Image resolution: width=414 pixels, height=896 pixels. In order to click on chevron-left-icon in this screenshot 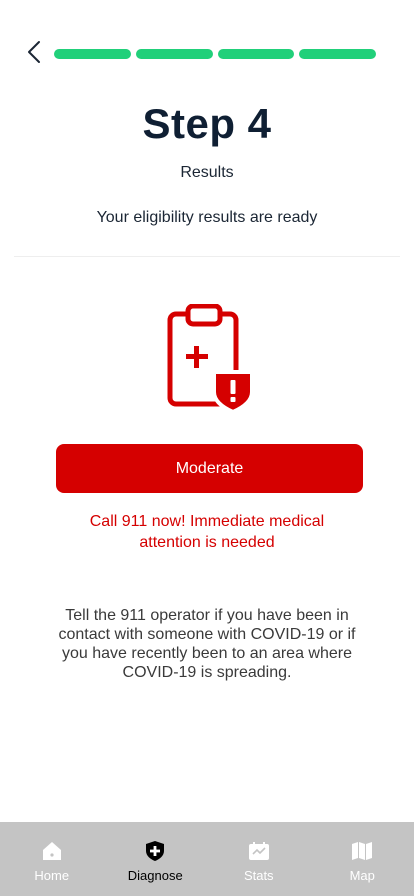, I will do `click(34, 52)`.